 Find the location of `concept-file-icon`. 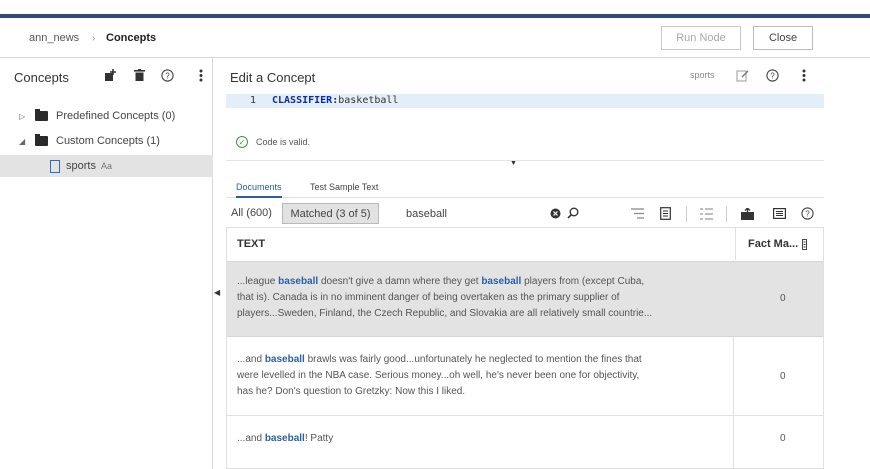

concept-file-icon is located at coordinates (55, 166).